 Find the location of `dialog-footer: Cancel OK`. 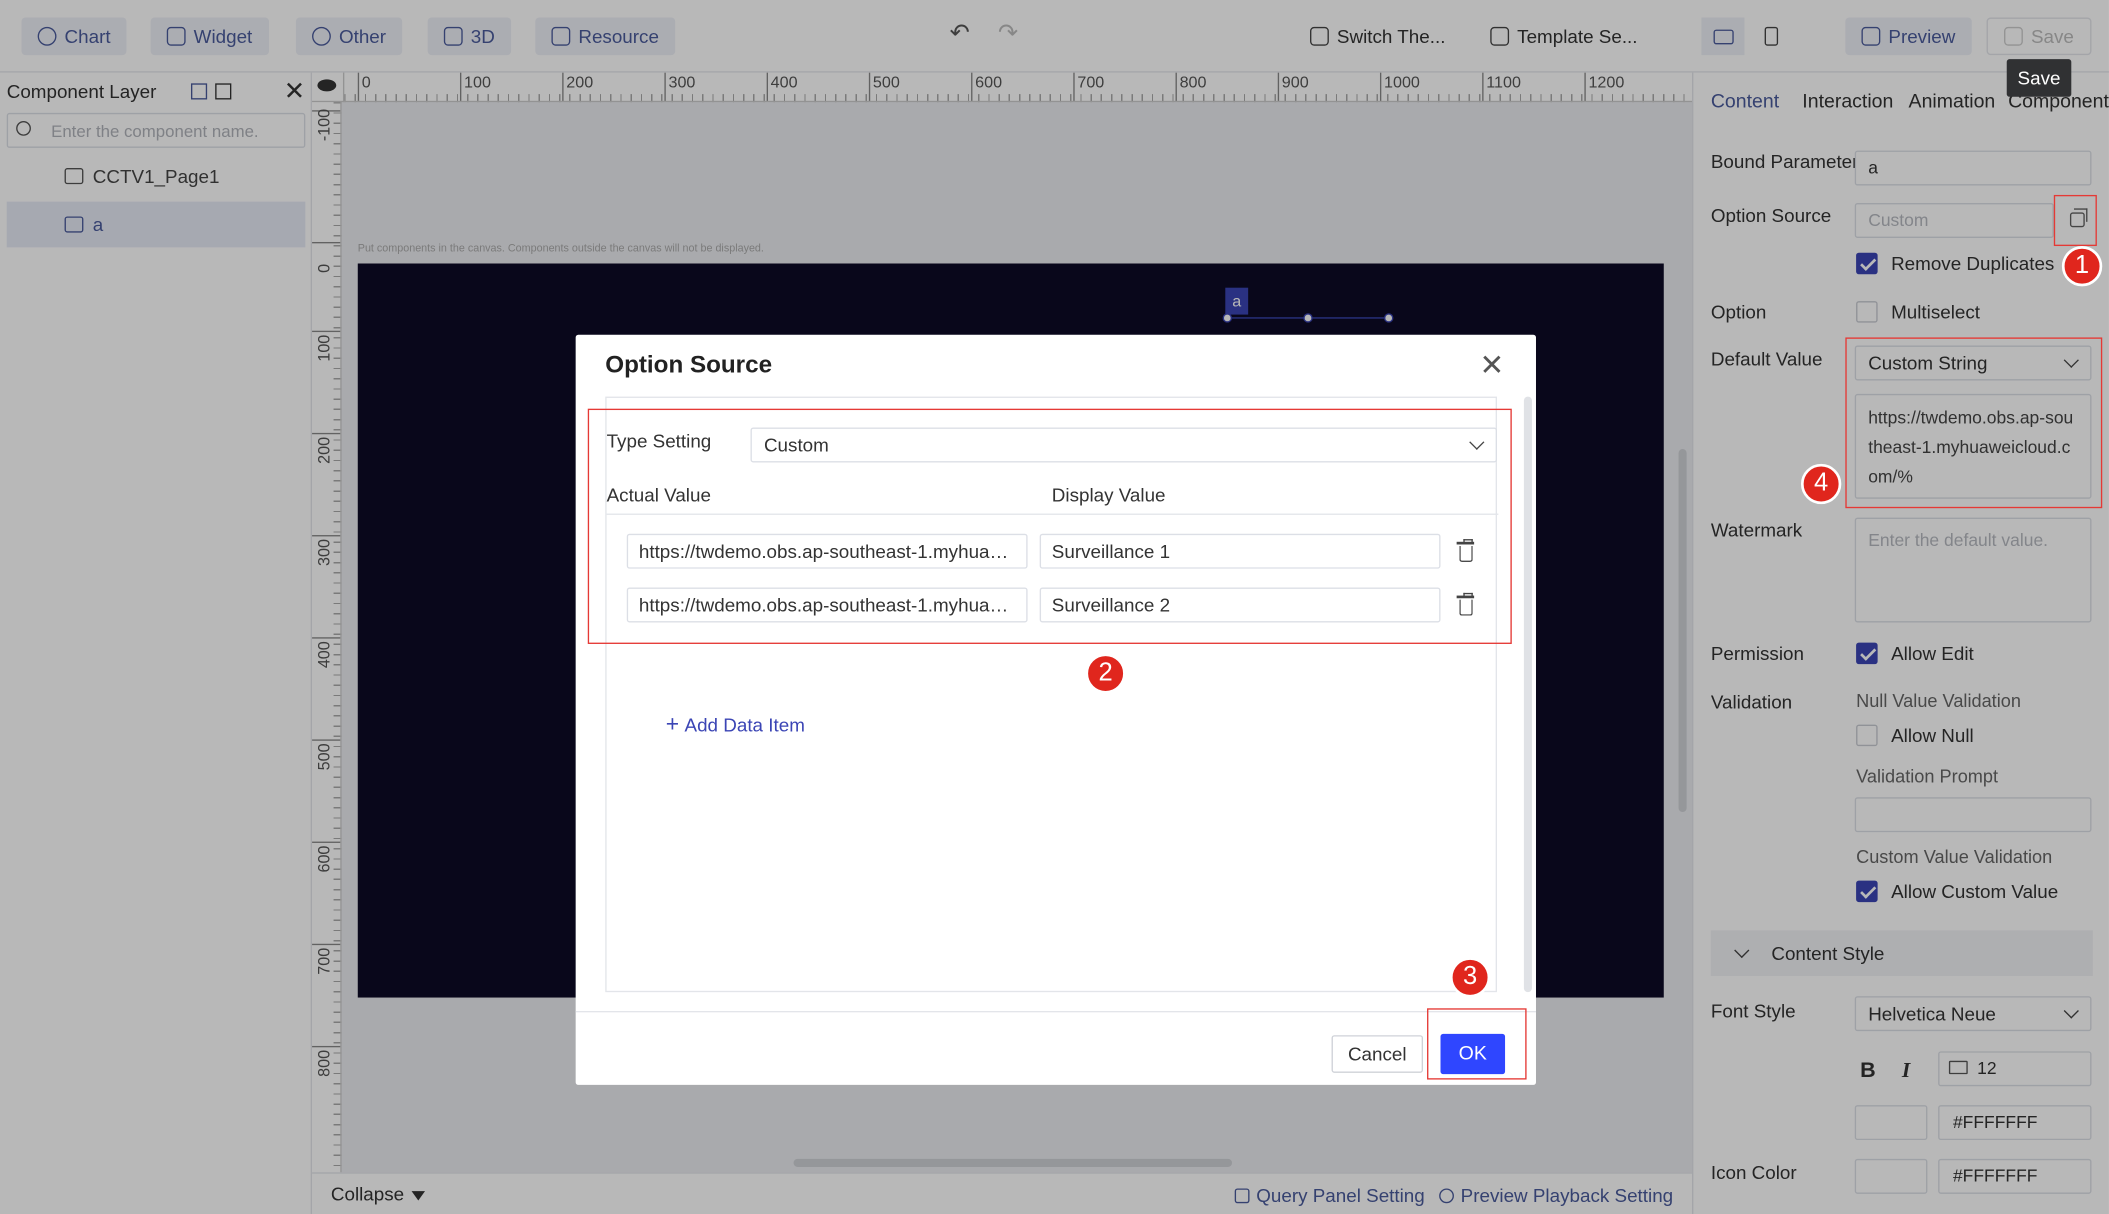

dialog-footer: Cancel OK is located at coordinates (1055, 1047).